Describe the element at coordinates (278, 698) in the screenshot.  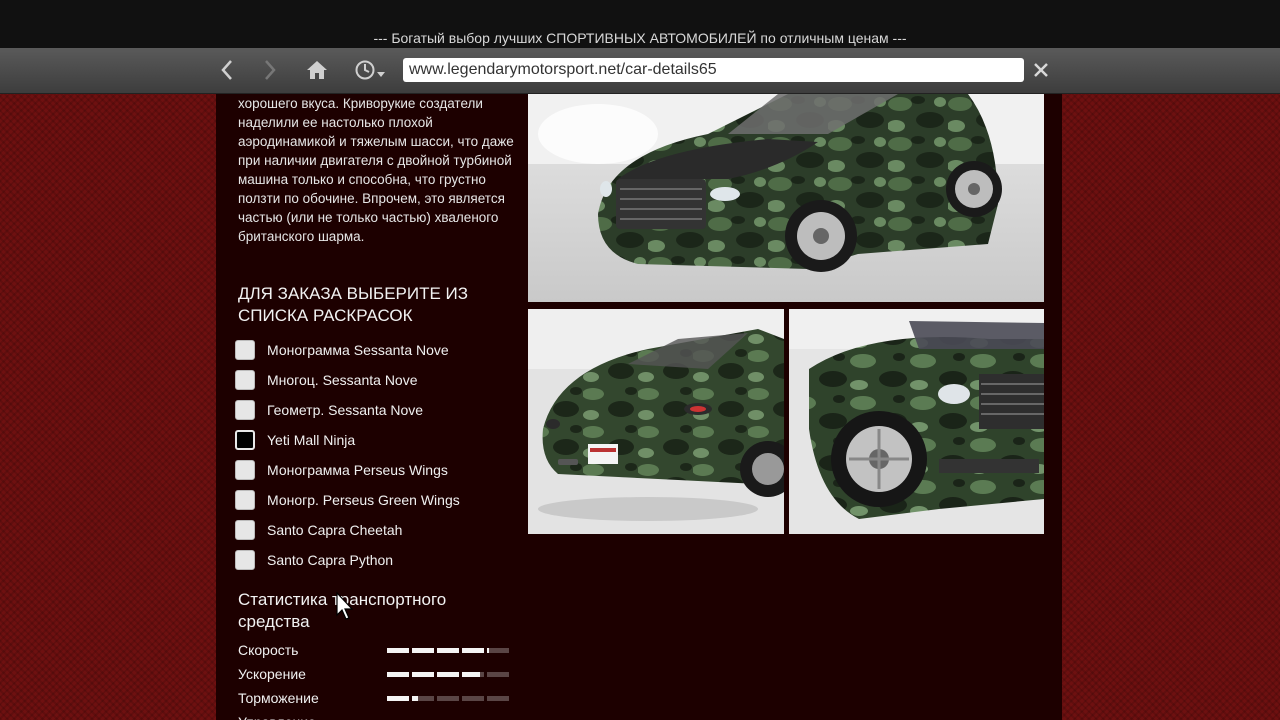
I see `stat-label: Торможение` at that location.